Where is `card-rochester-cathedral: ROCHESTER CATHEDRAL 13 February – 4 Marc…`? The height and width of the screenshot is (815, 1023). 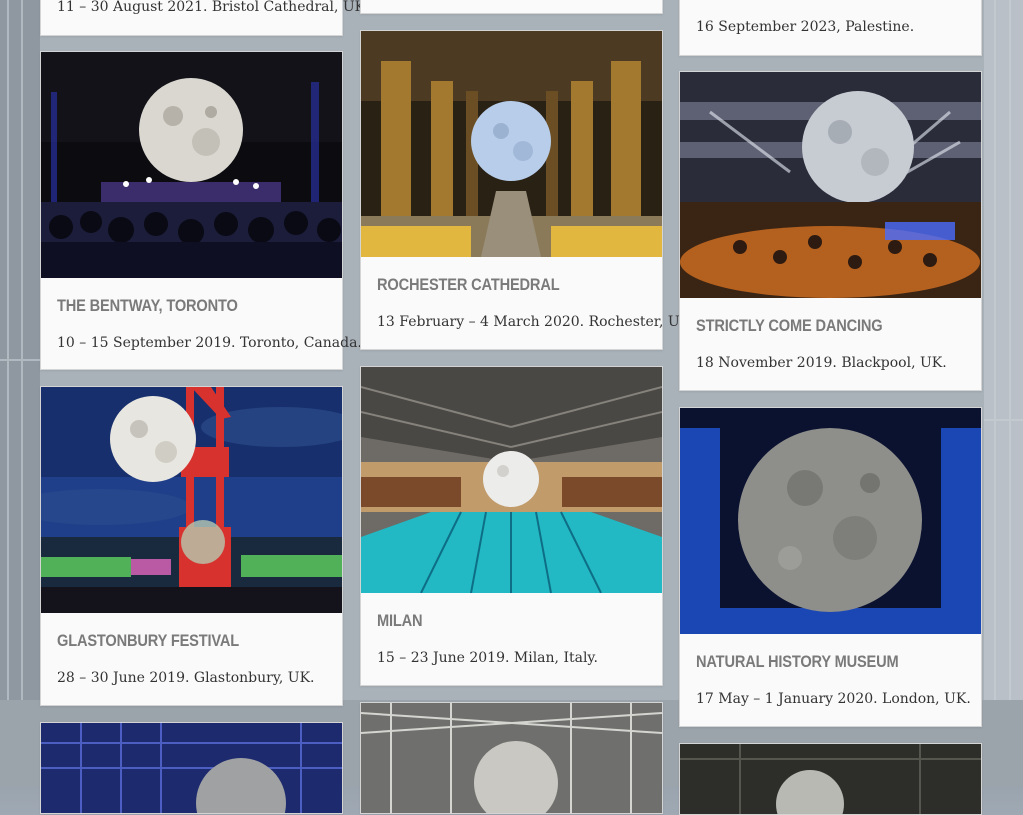
card-rochester-cathedral: ROCHESTER CATHEDRAL 13 February – 4 Marc… is located at coordinates (527, 190).